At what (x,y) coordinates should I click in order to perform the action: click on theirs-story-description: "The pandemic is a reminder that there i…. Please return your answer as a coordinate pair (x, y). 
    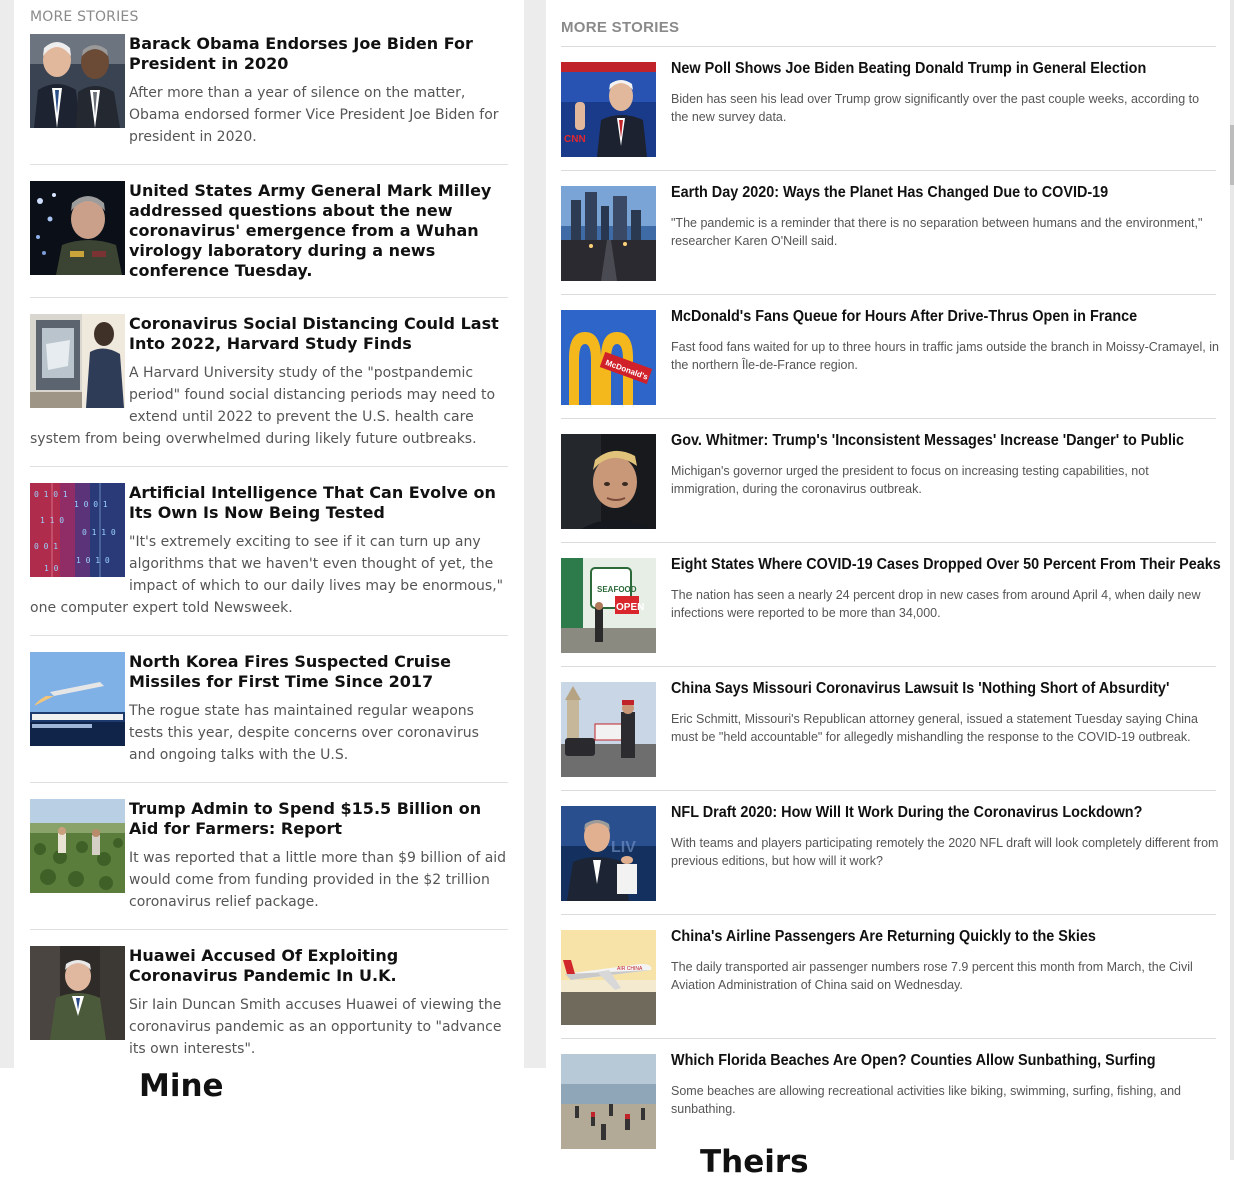
    Looking at the image, I should click on (937, 232).